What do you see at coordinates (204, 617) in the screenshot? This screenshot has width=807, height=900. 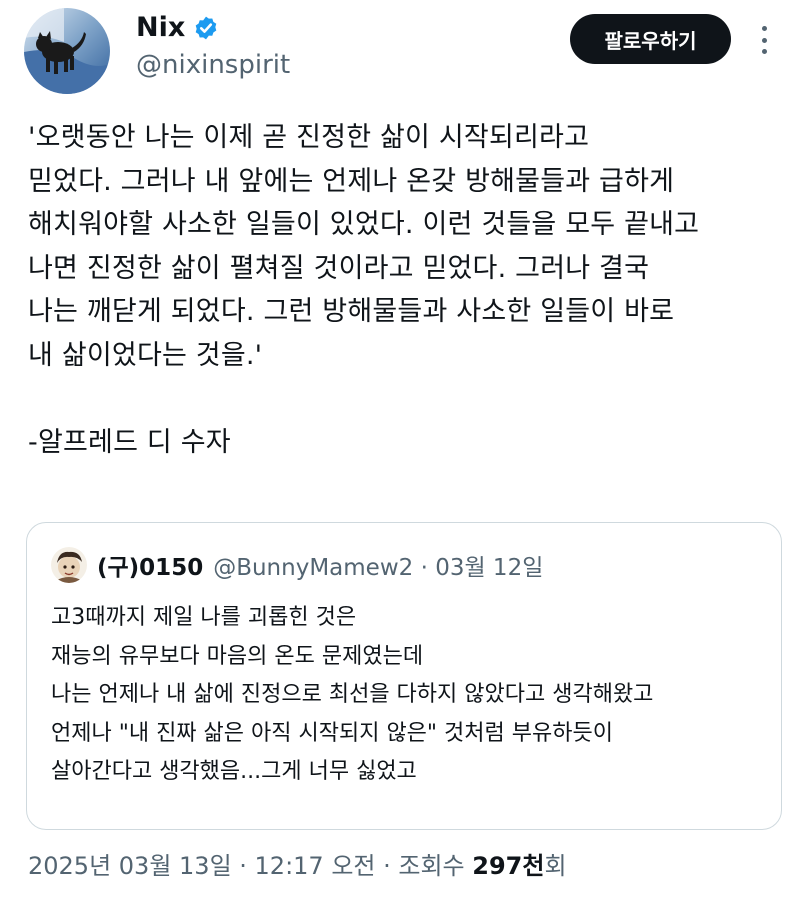 I see `quote-line: 고3때까지 제일 나를 괴롭힌 것은` at bounding box center [204, 617].